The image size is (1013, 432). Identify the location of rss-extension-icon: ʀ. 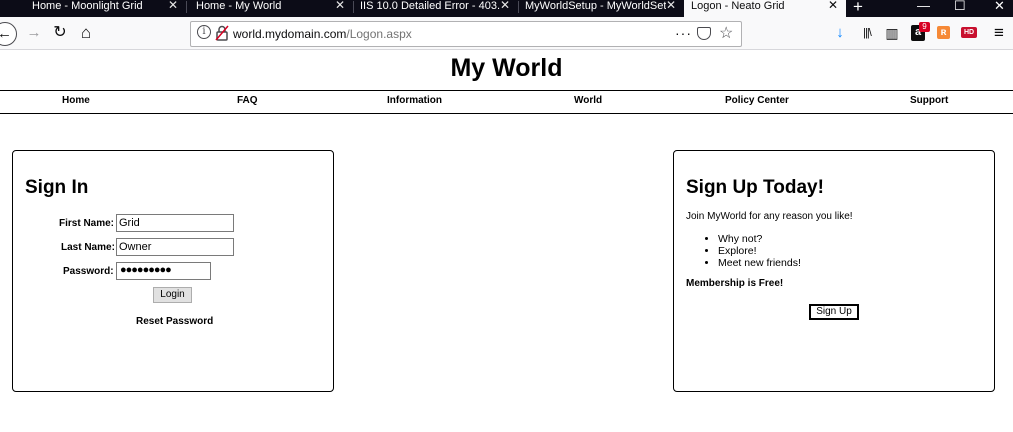
(943, 32).